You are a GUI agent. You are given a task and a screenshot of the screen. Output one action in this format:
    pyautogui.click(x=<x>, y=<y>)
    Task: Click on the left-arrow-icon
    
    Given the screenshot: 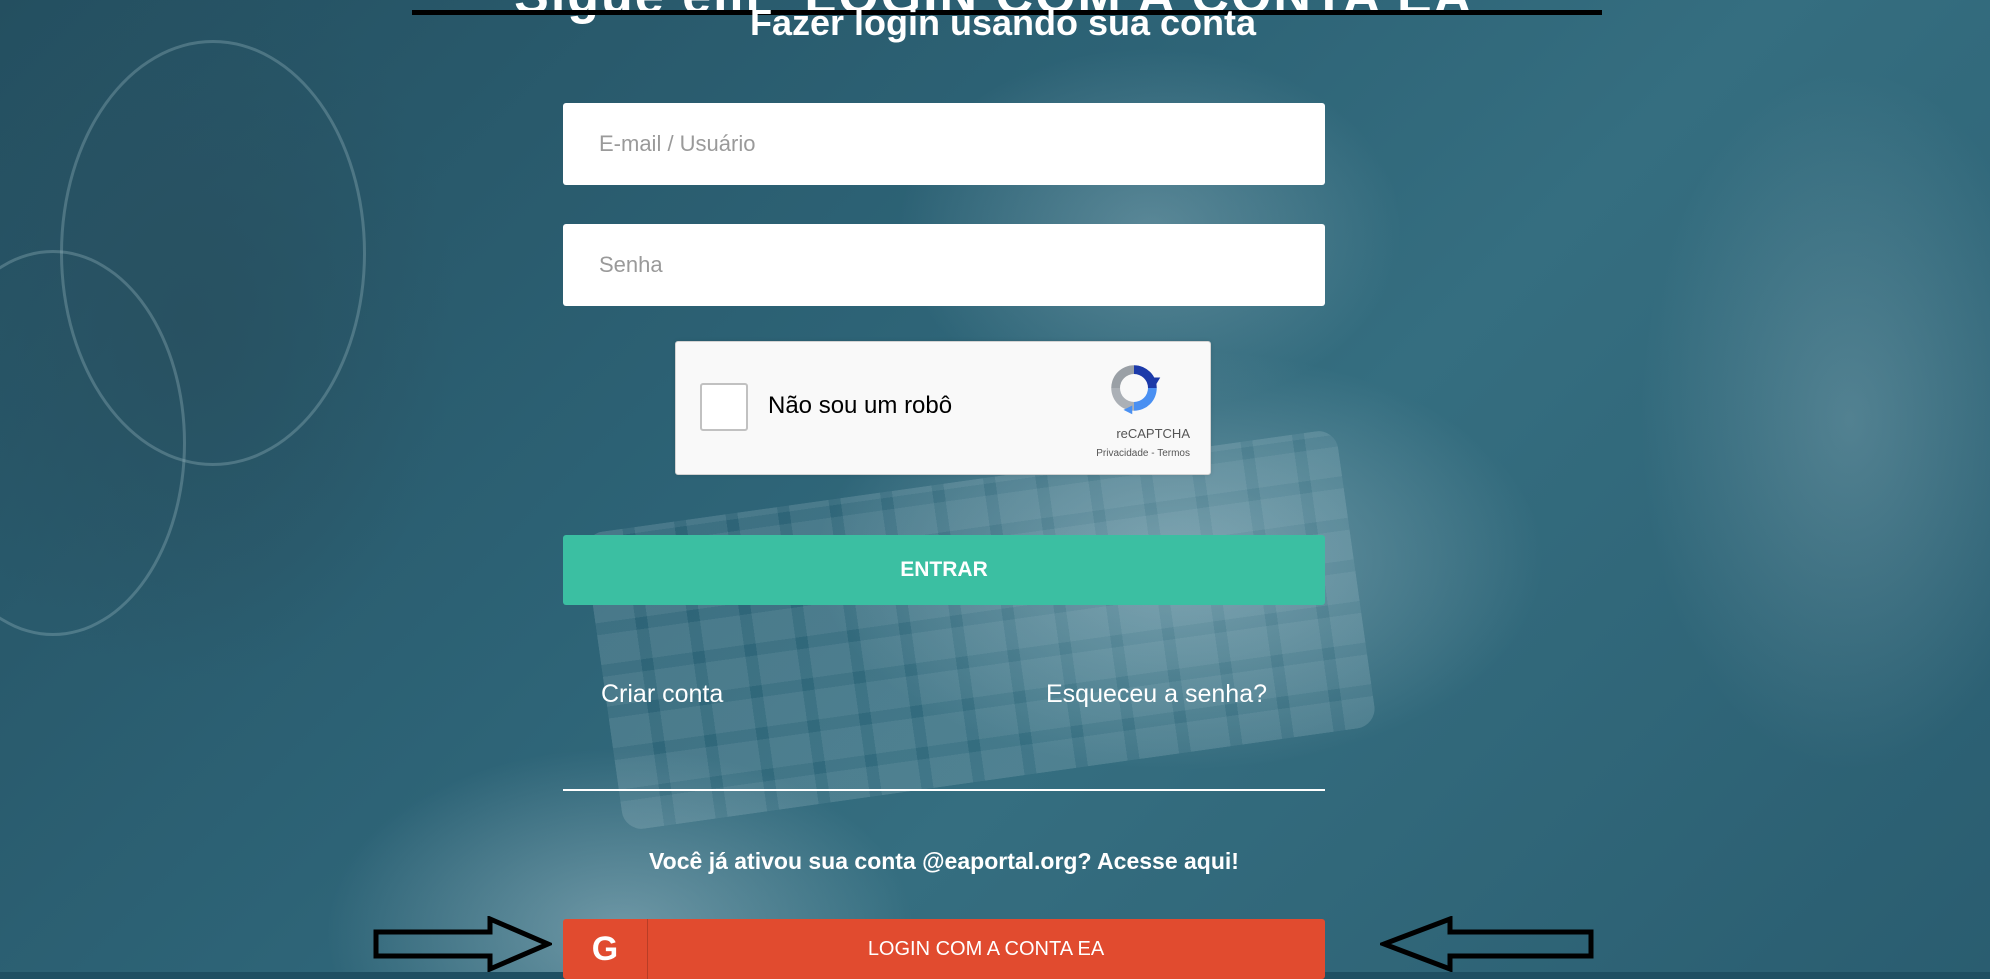 What is the action you would take?
    pyautogui.click(x=1487, y=944)
    